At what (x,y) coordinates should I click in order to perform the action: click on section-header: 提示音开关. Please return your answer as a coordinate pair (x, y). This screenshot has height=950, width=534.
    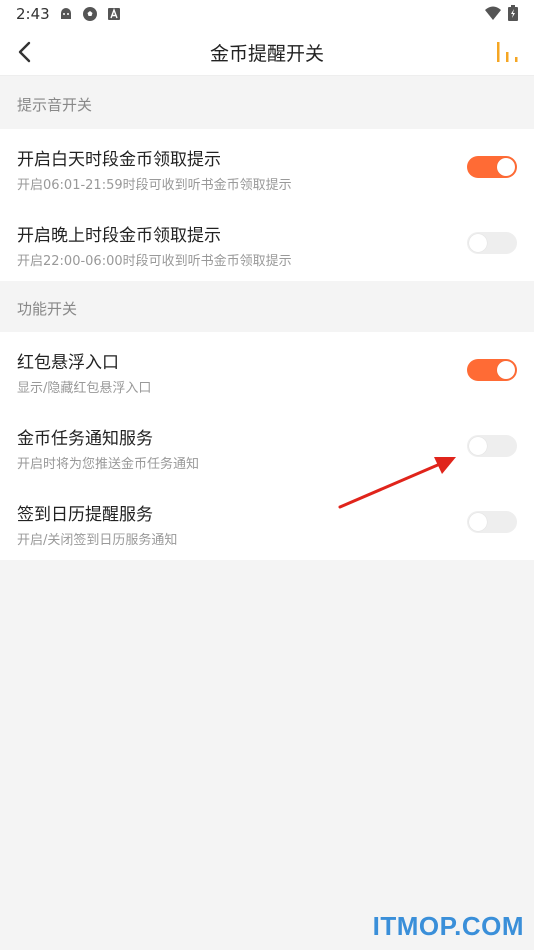
    Looking at the image, I should click on (267, 103).